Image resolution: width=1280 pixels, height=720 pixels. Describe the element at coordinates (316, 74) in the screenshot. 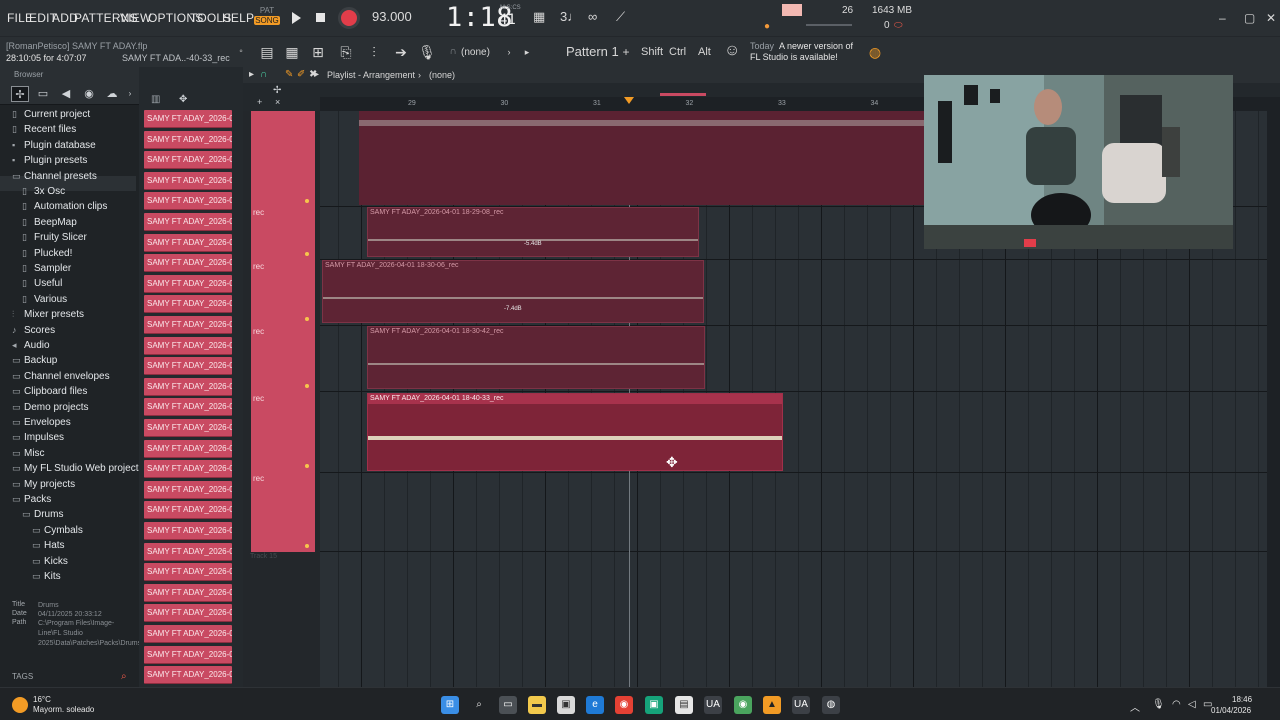

I see `play-playlist-icon: ▸` at that location.